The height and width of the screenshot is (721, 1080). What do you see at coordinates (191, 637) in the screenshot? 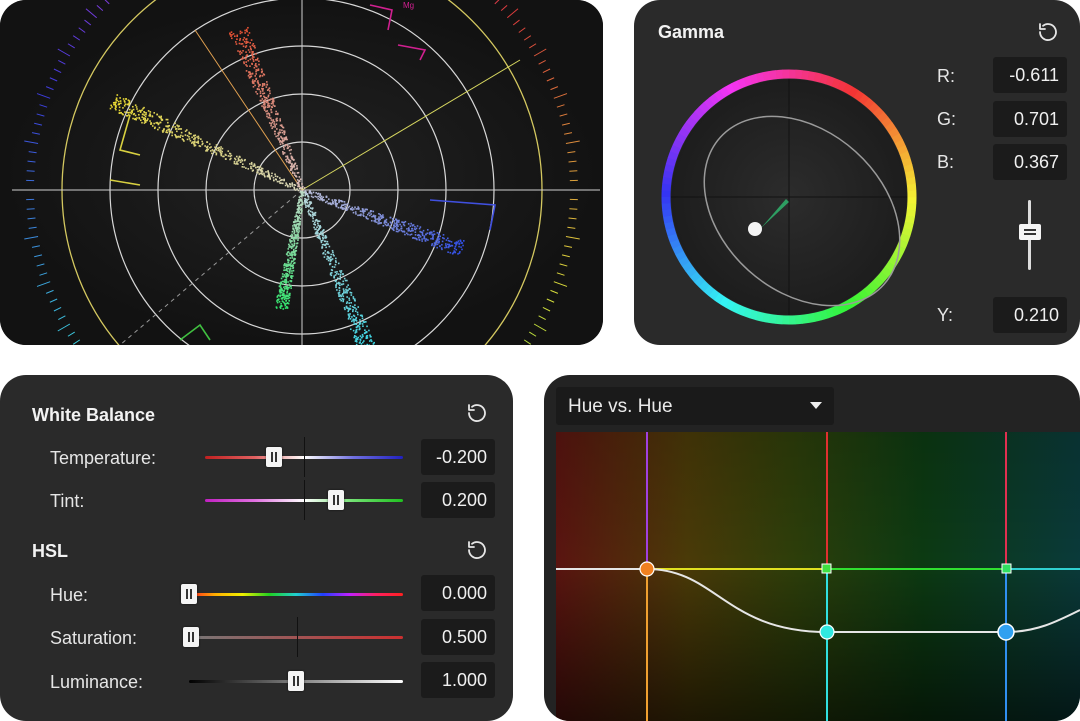
I see `saturation-slider-thumb` at bounding box center [191, 637].